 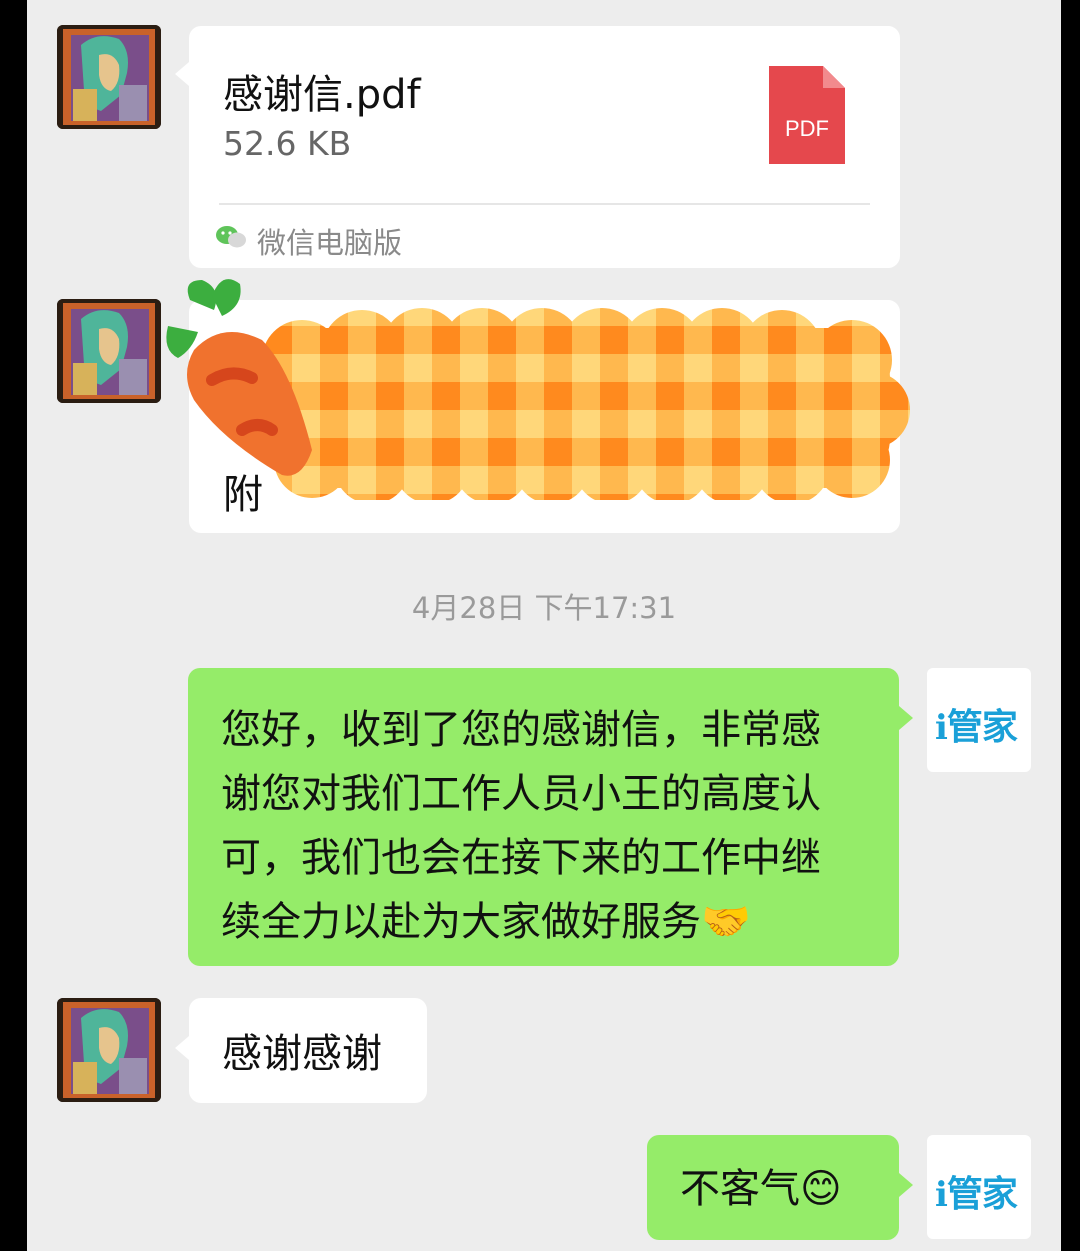 I want to click on wechat-icon, so click(x=231, y=237).